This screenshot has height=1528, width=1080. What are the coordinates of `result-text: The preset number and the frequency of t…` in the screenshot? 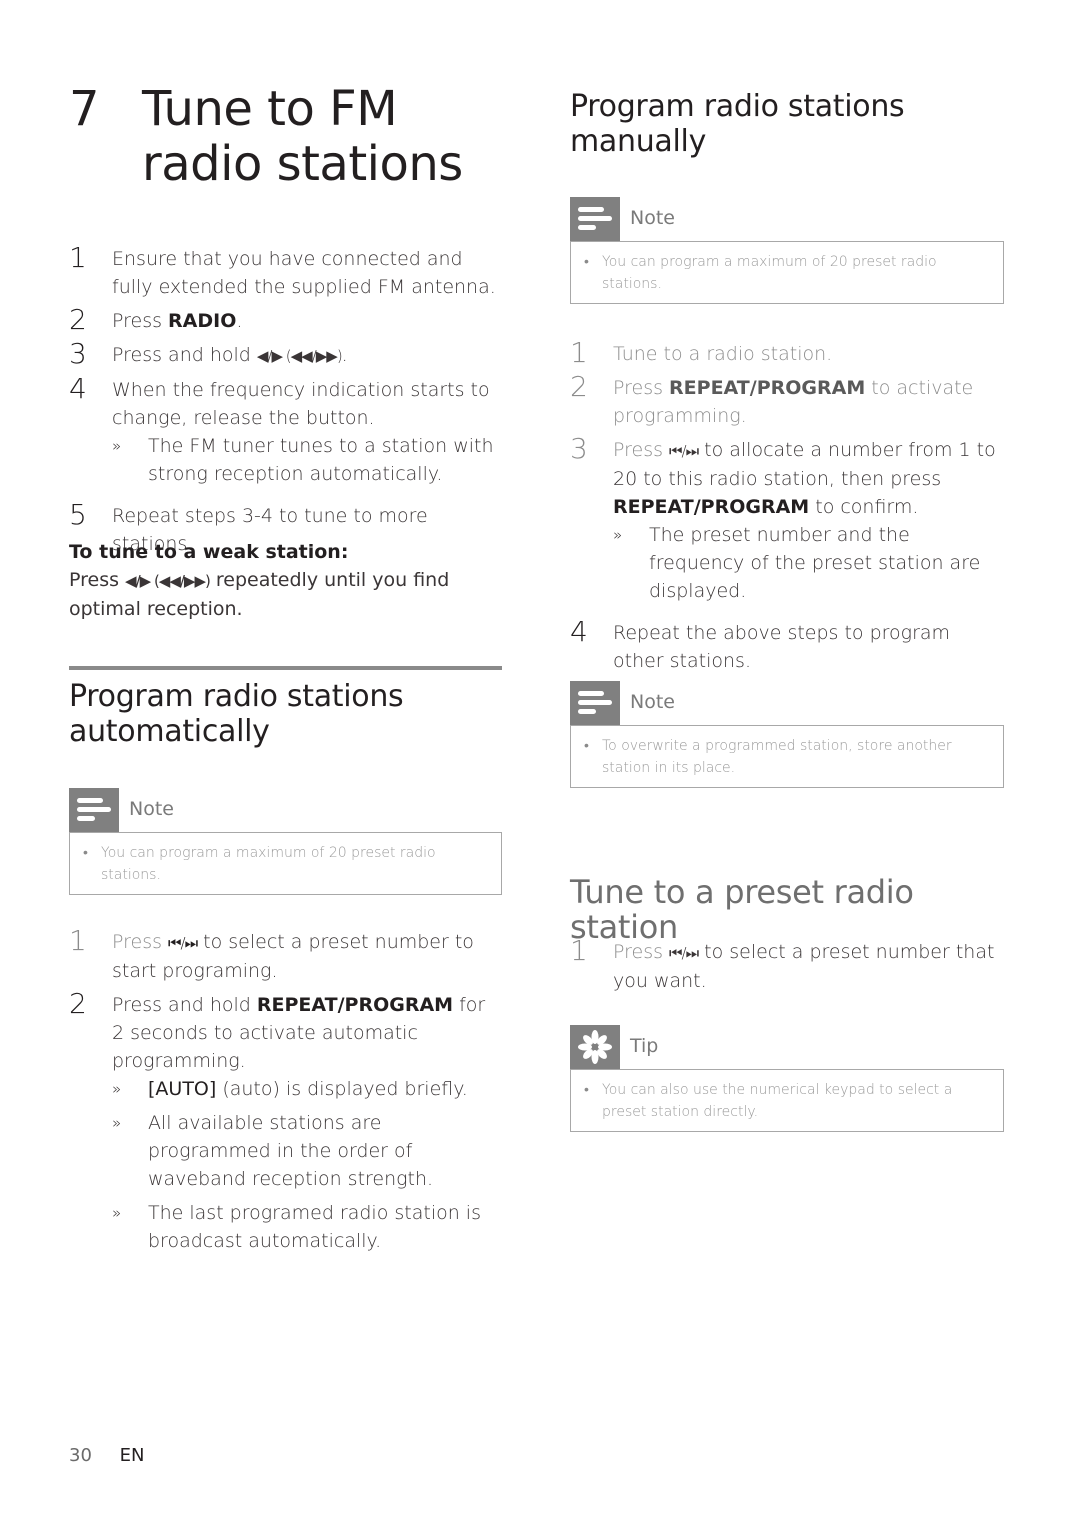 It's located at (815, 563).